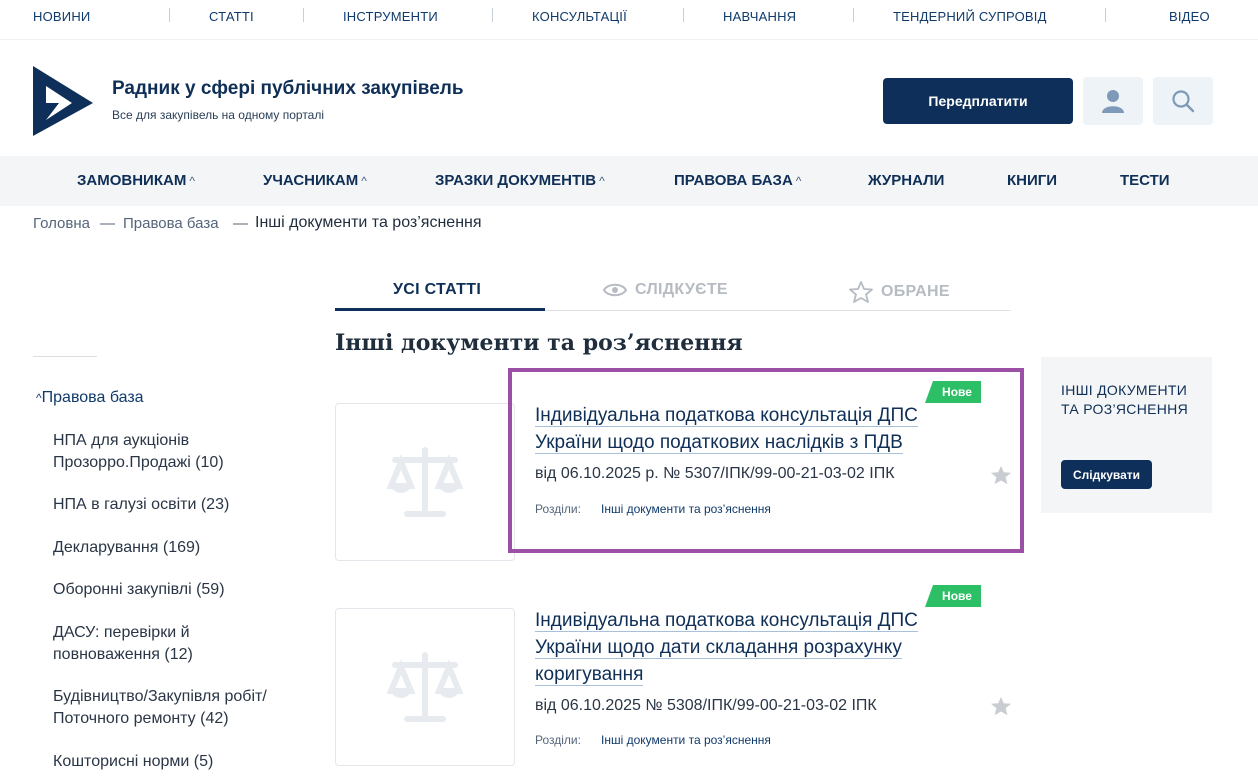 The height and width of the screenshot is (784, 1258). What do you see at coordinates (63, 101) in the screenshot?
I see `logo-icon` at bounding box center [63, 101].